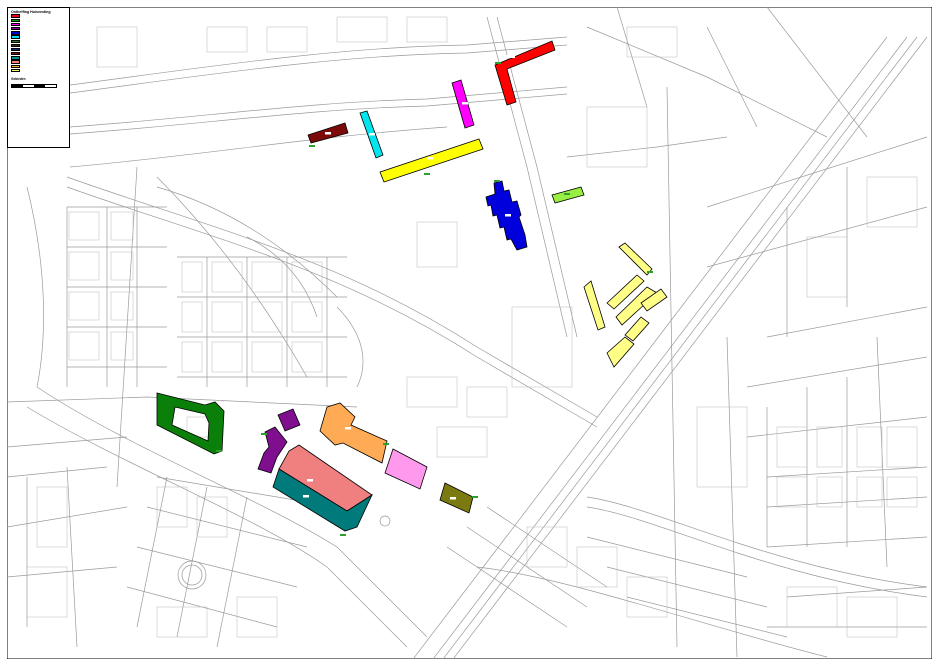 This screenshot has width=940, height=665. I want to click on legend-swatch-list, so click(38, 43).